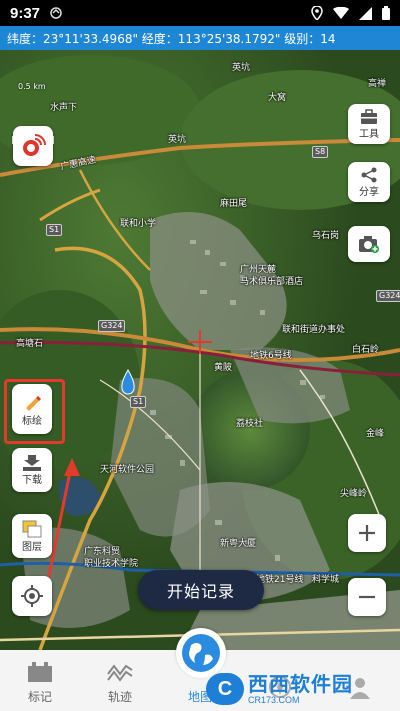  Describe the element at coordinates (375, 434) in the screenshot. I see `map-label: 金峰` at that location.